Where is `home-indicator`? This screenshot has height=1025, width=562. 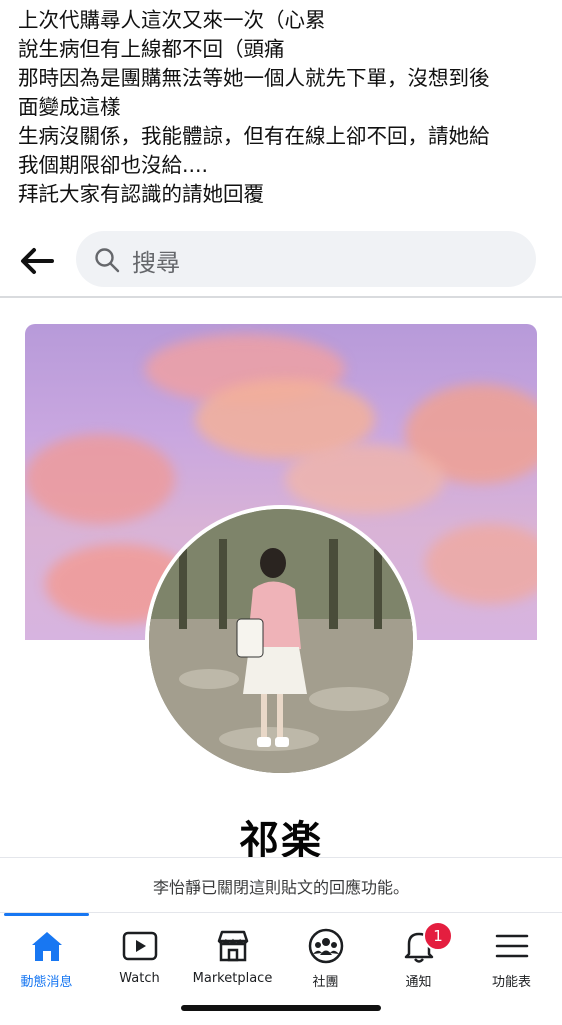 home-indicator is located at coordinates (281, 1008).